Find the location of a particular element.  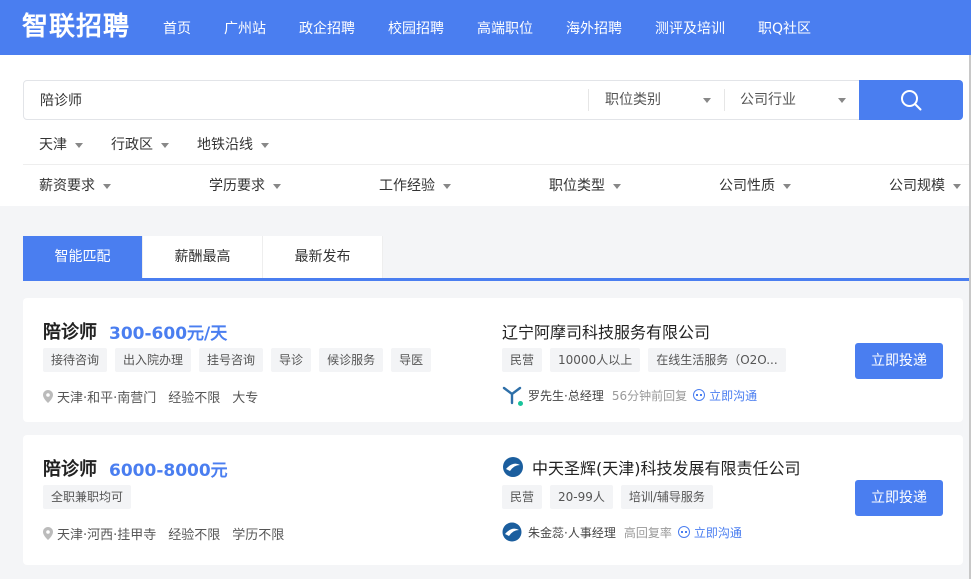

nav-gov-enterprise: 政企招聘 is located at coordinates (327, 28).